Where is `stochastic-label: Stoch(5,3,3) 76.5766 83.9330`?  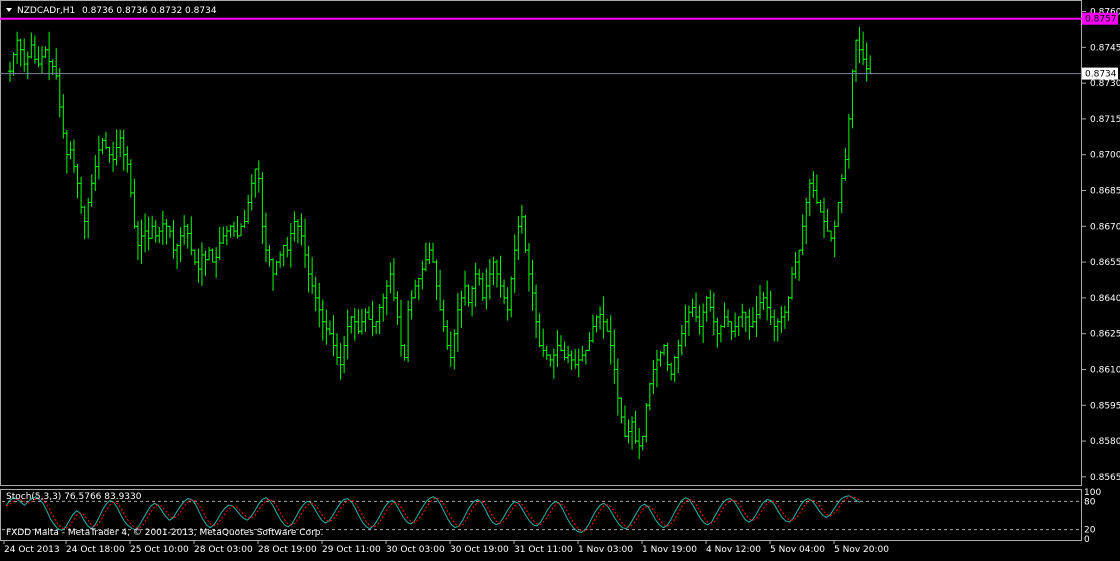
stochastic-label: Stoch(5,3,3) 76.5766 83.9330 is located at coordinates (74, 497).